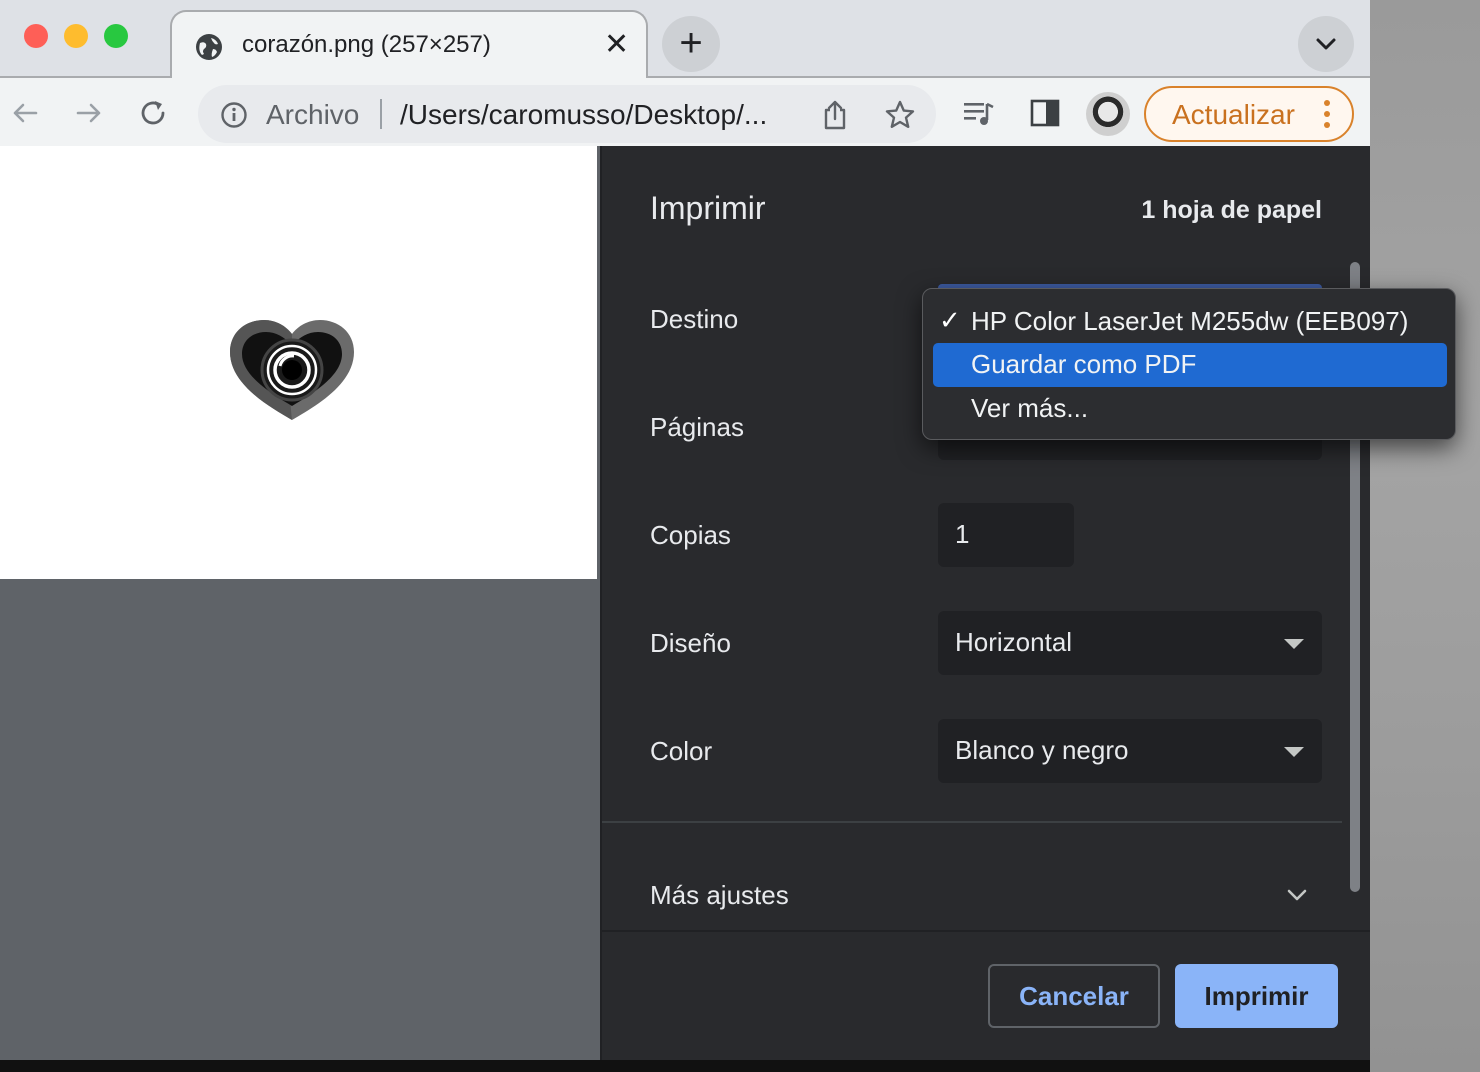 The image size is (1480, 1072). What do you see at coordinates (1256, 996) in the screenshot?
I see `print-button: Imprimir` at bounding box center [1256, 996].